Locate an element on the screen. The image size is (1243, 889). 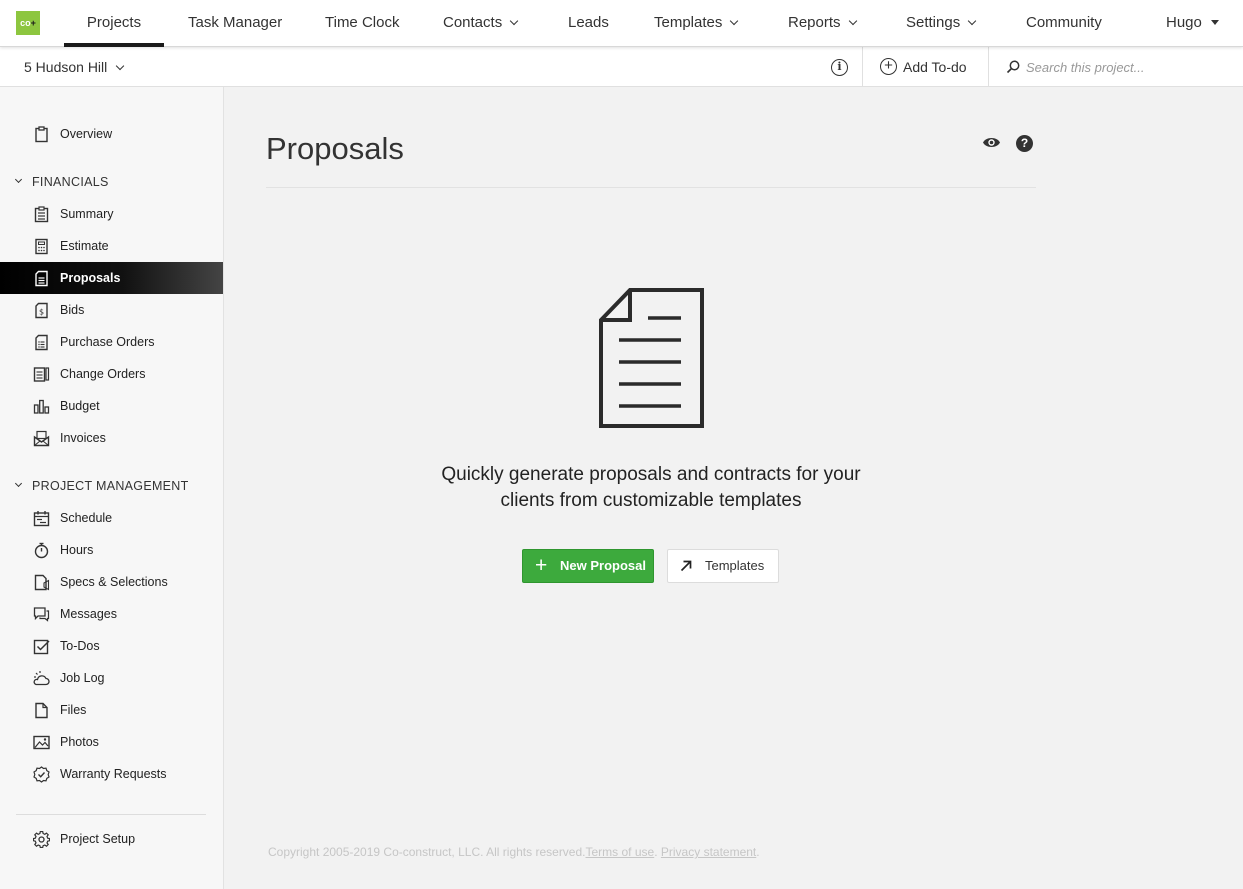
caret-down-icon is located at coordinates (1214, 22).